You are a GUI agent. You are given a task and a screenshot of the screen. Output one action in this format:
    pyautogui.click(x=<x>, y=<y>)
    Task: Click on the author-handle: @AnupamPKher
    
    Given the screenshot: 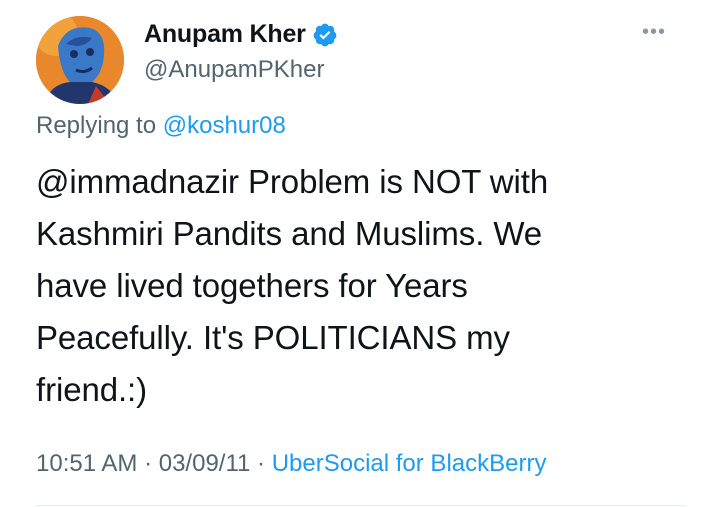 What is the action you would take?
    pyautogui.click(x=234, y=70)
    